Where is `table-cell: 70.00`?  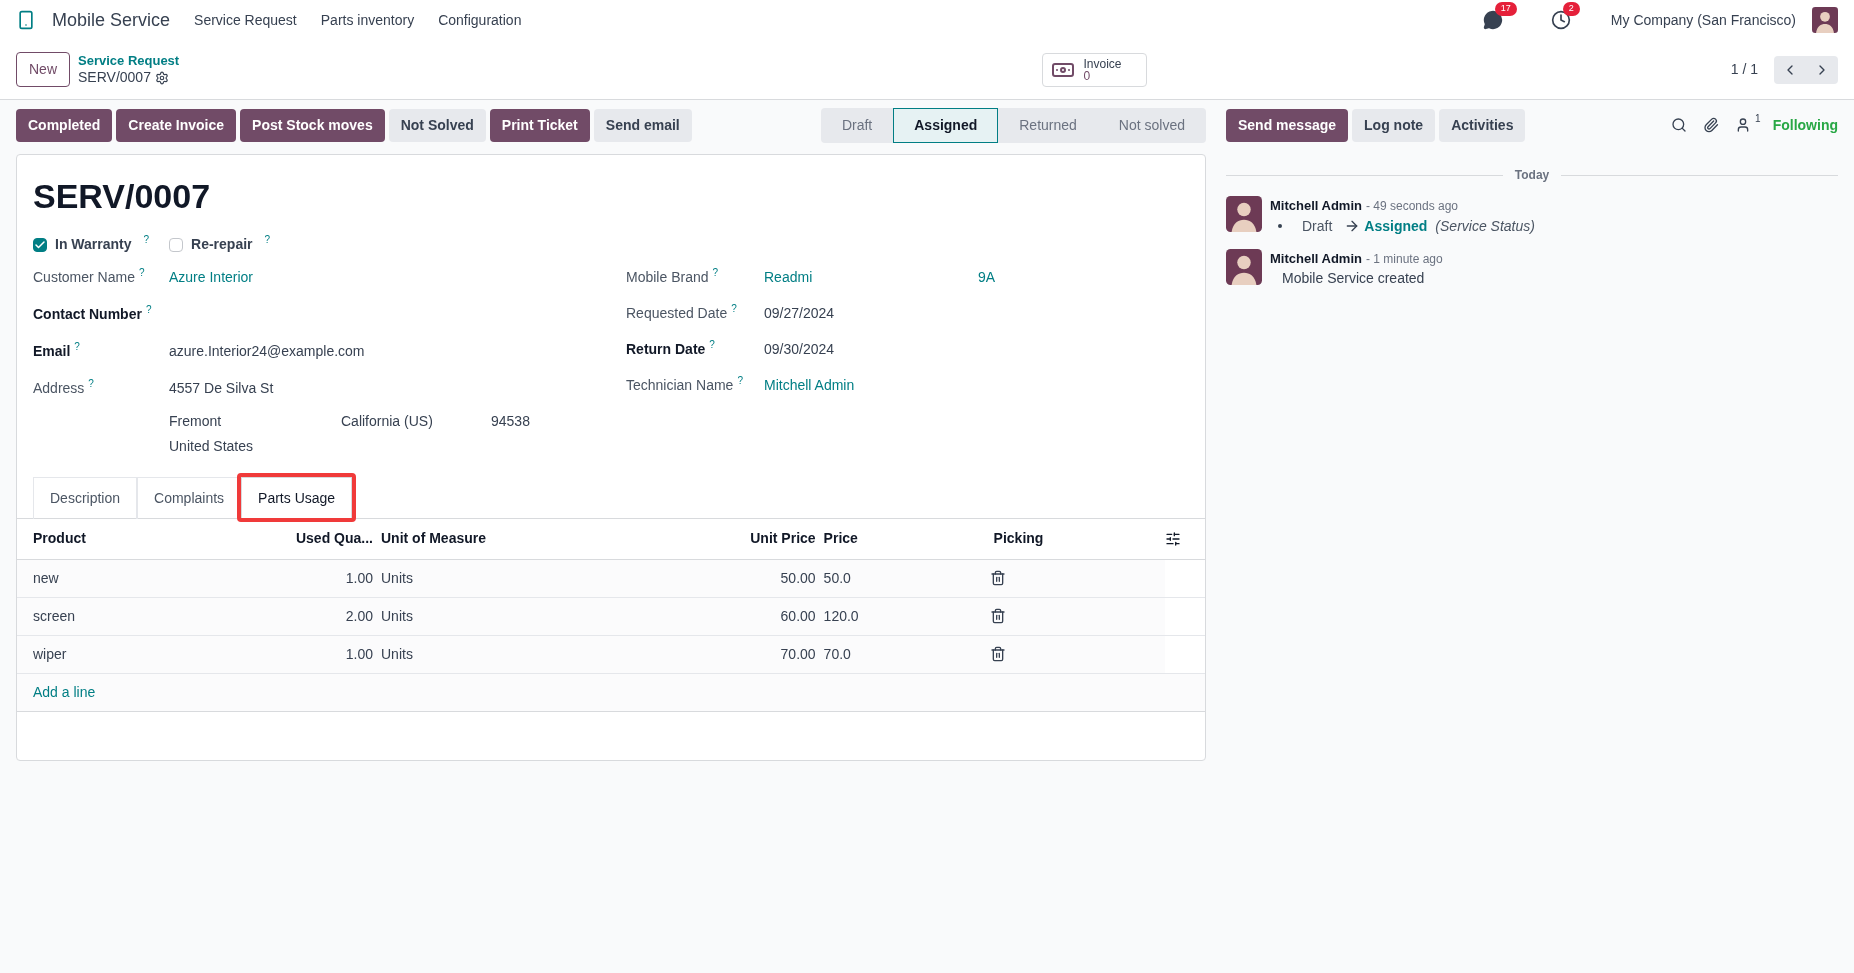 table-cell: 70.00 is located at coordinates (798, 653).